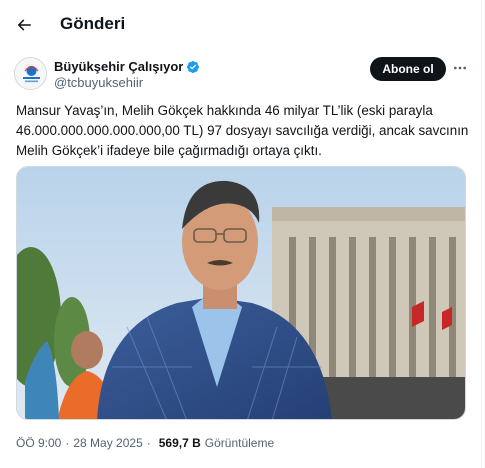 The height and width of the screenshot is (468, 485). I want to click on verified-badge-icon, so click(193, 66).